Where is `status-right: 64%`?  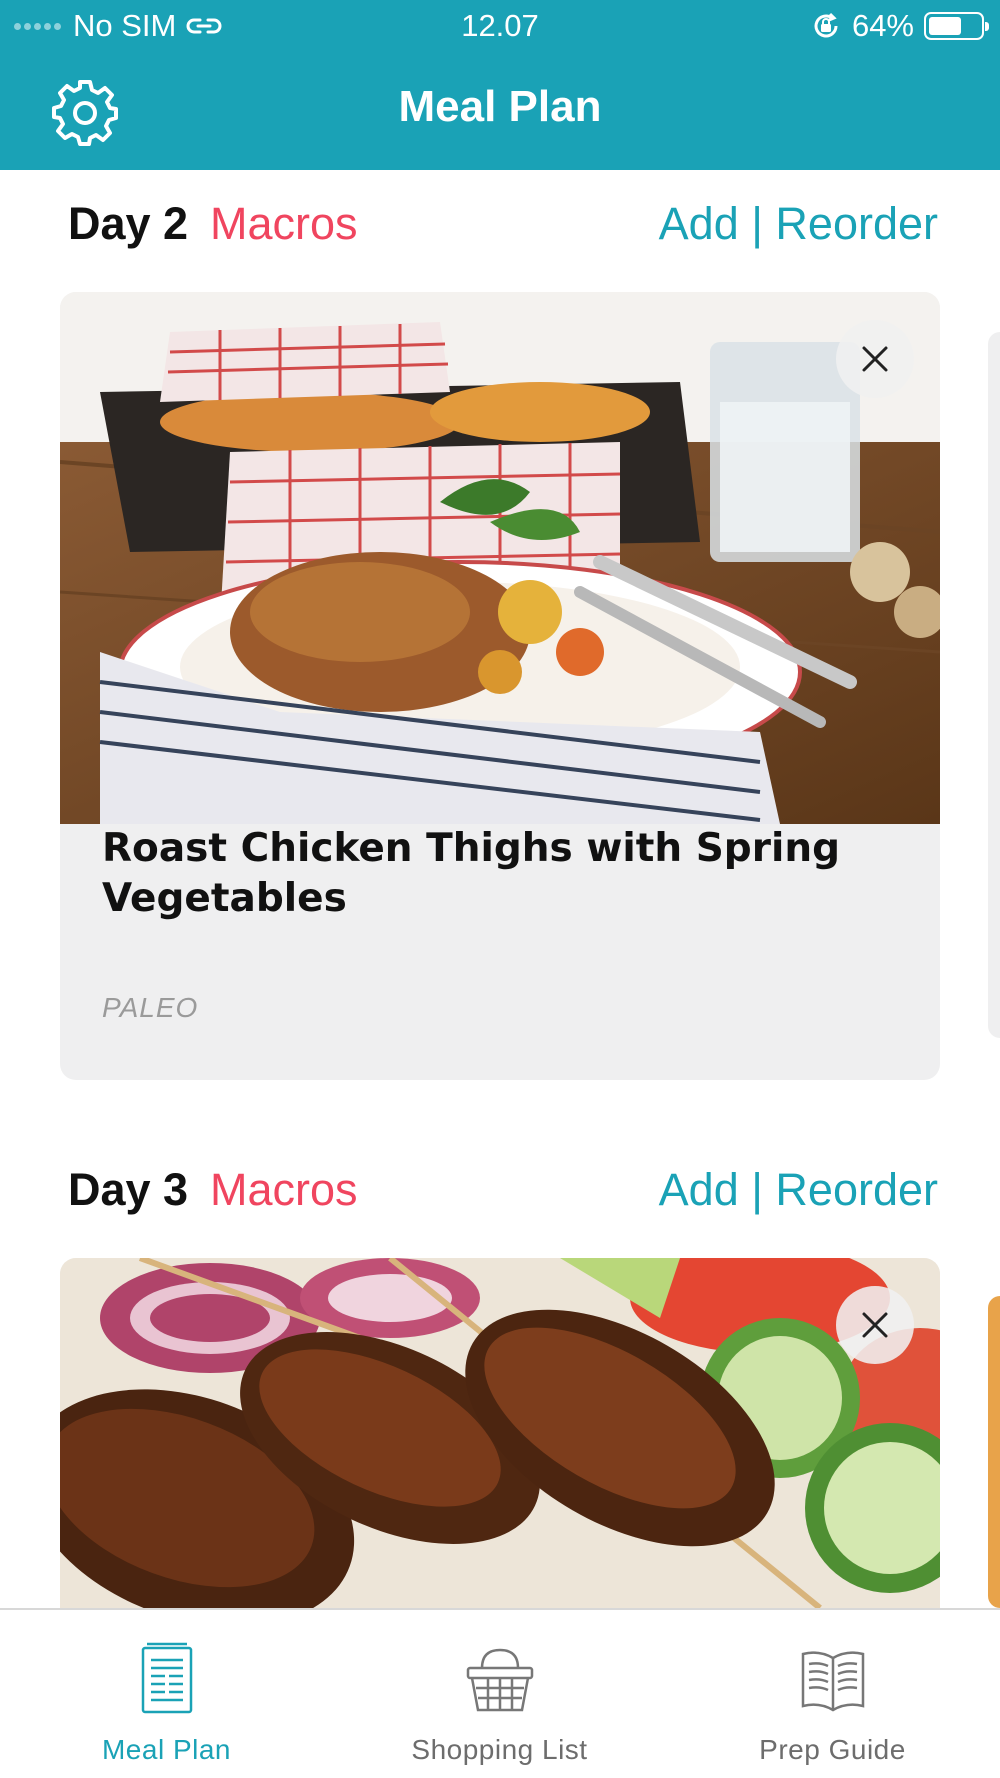 status-right: 64% is located at coordinates (899, 26).